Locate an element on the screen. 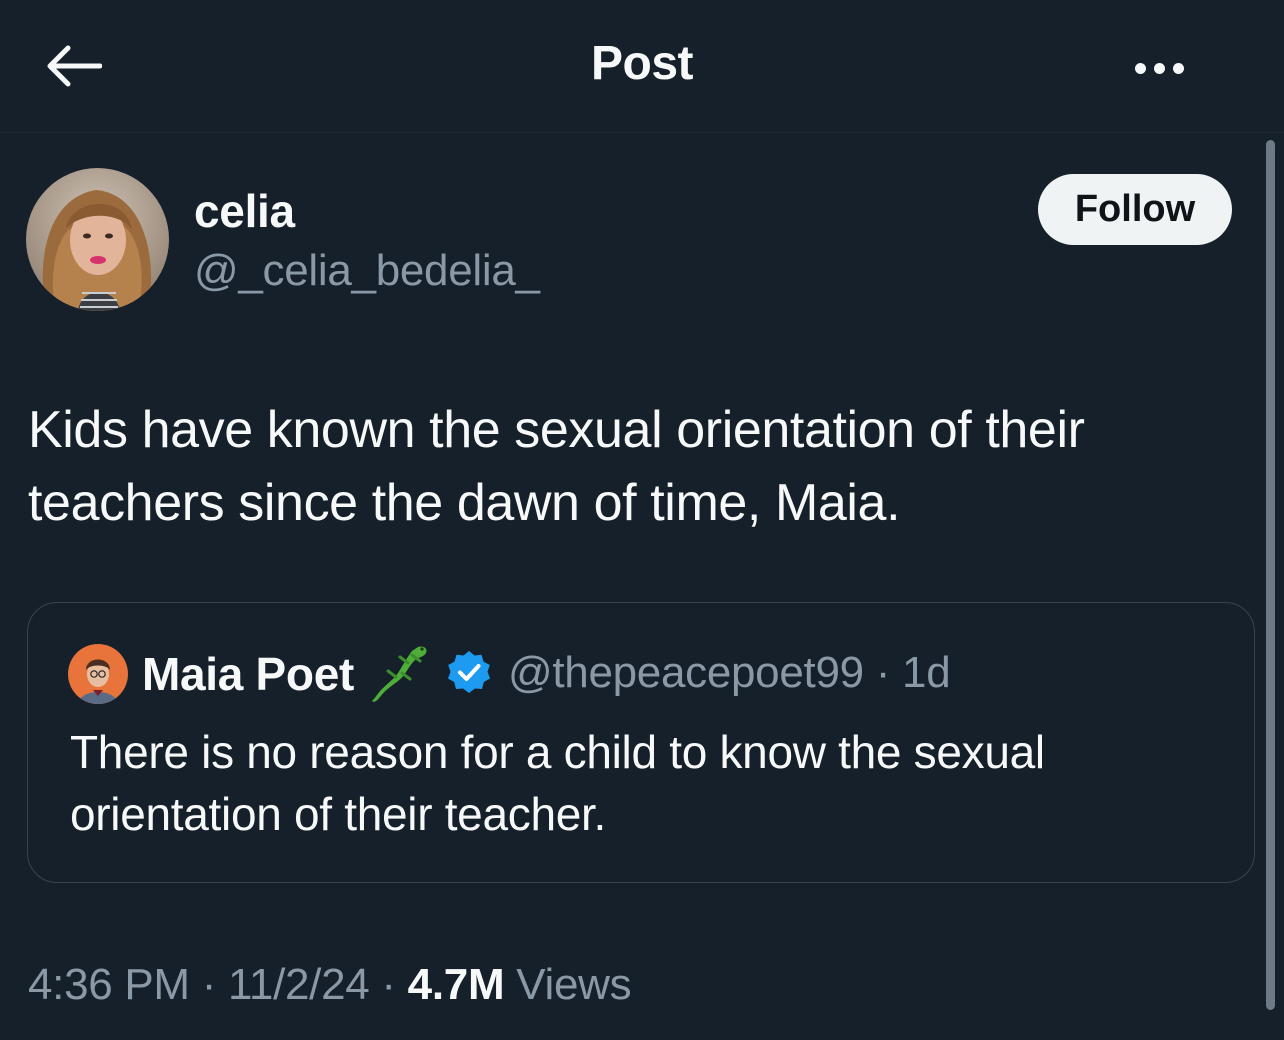 The image size is (1284, 1040). post-date: 11/2/24 is located at coordinates (299, 984).